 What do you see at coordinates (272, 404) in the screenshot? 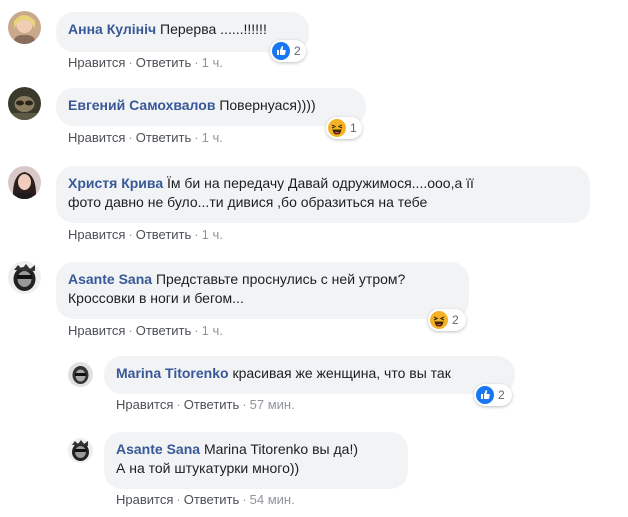
I see `comment-time: 57 мин.` at bounding box center [272, 404].